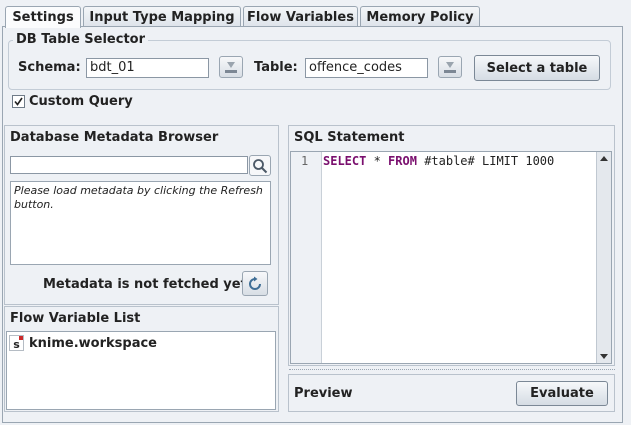 The height and width of the screenshot is (425, 631). I want to click on refresh-icon, so click(255, 283).